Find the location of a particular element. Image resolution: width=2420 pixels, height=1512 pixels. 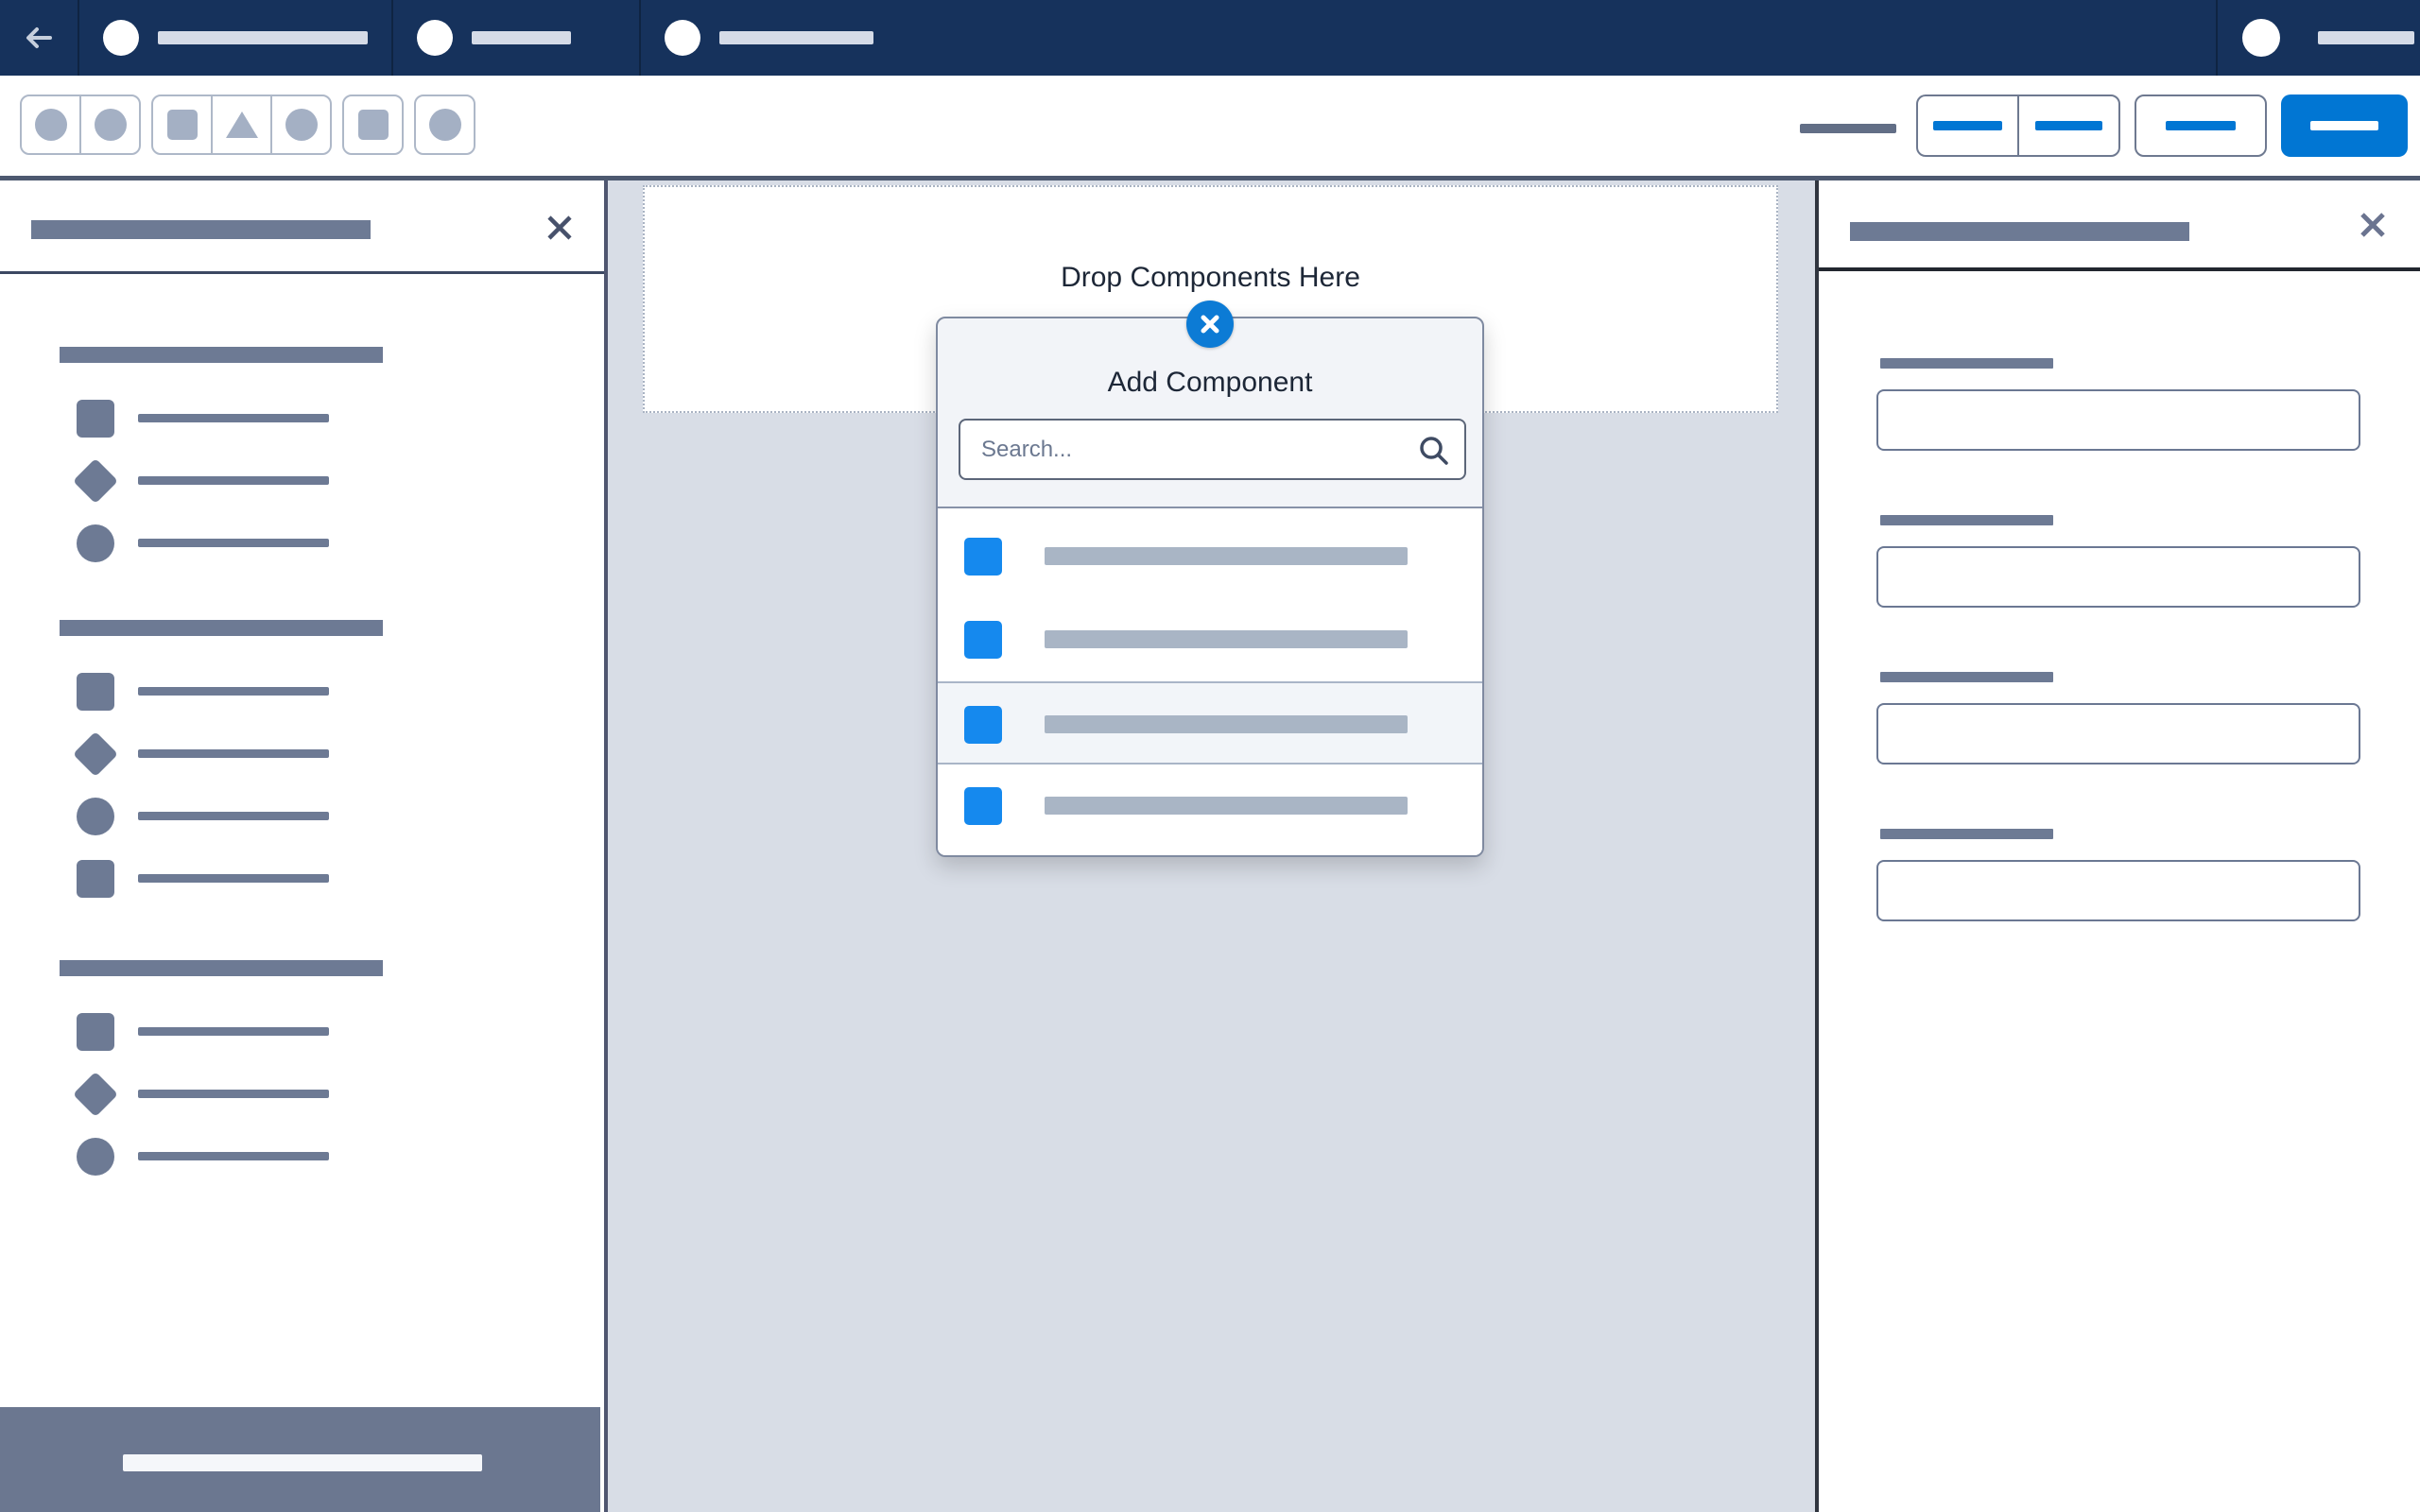

primary-action-button is located at coordinates (2345, 125).